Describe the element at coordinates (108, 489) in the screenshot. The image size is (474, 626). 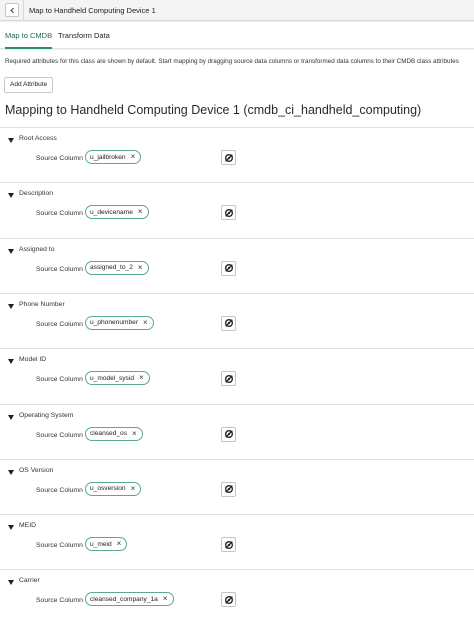
I see `chip-text: u_osversion` at that location.